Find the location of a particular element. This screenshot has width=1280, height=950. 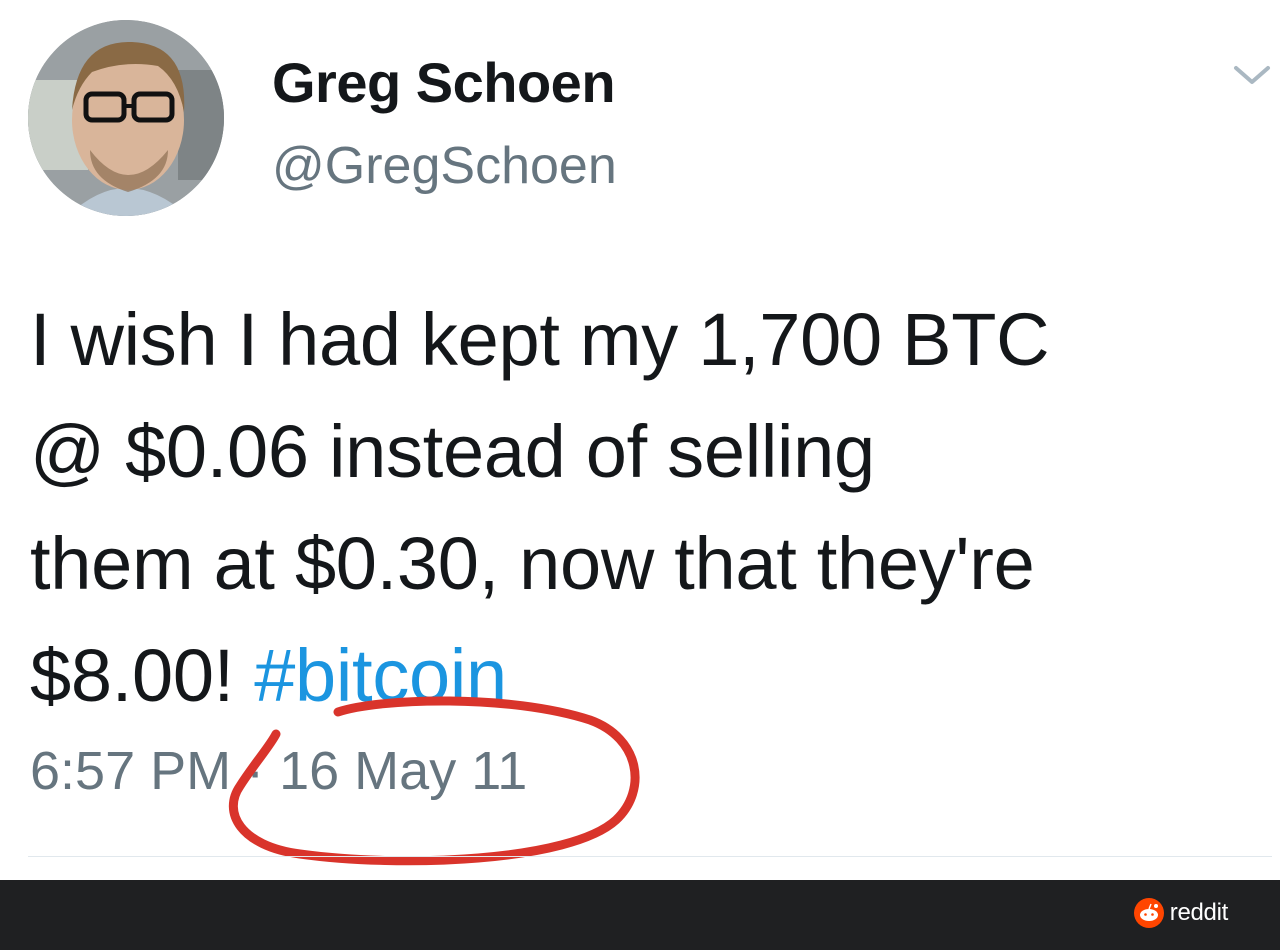

reddit-logo-icon is located at coordinates (1148, 913).